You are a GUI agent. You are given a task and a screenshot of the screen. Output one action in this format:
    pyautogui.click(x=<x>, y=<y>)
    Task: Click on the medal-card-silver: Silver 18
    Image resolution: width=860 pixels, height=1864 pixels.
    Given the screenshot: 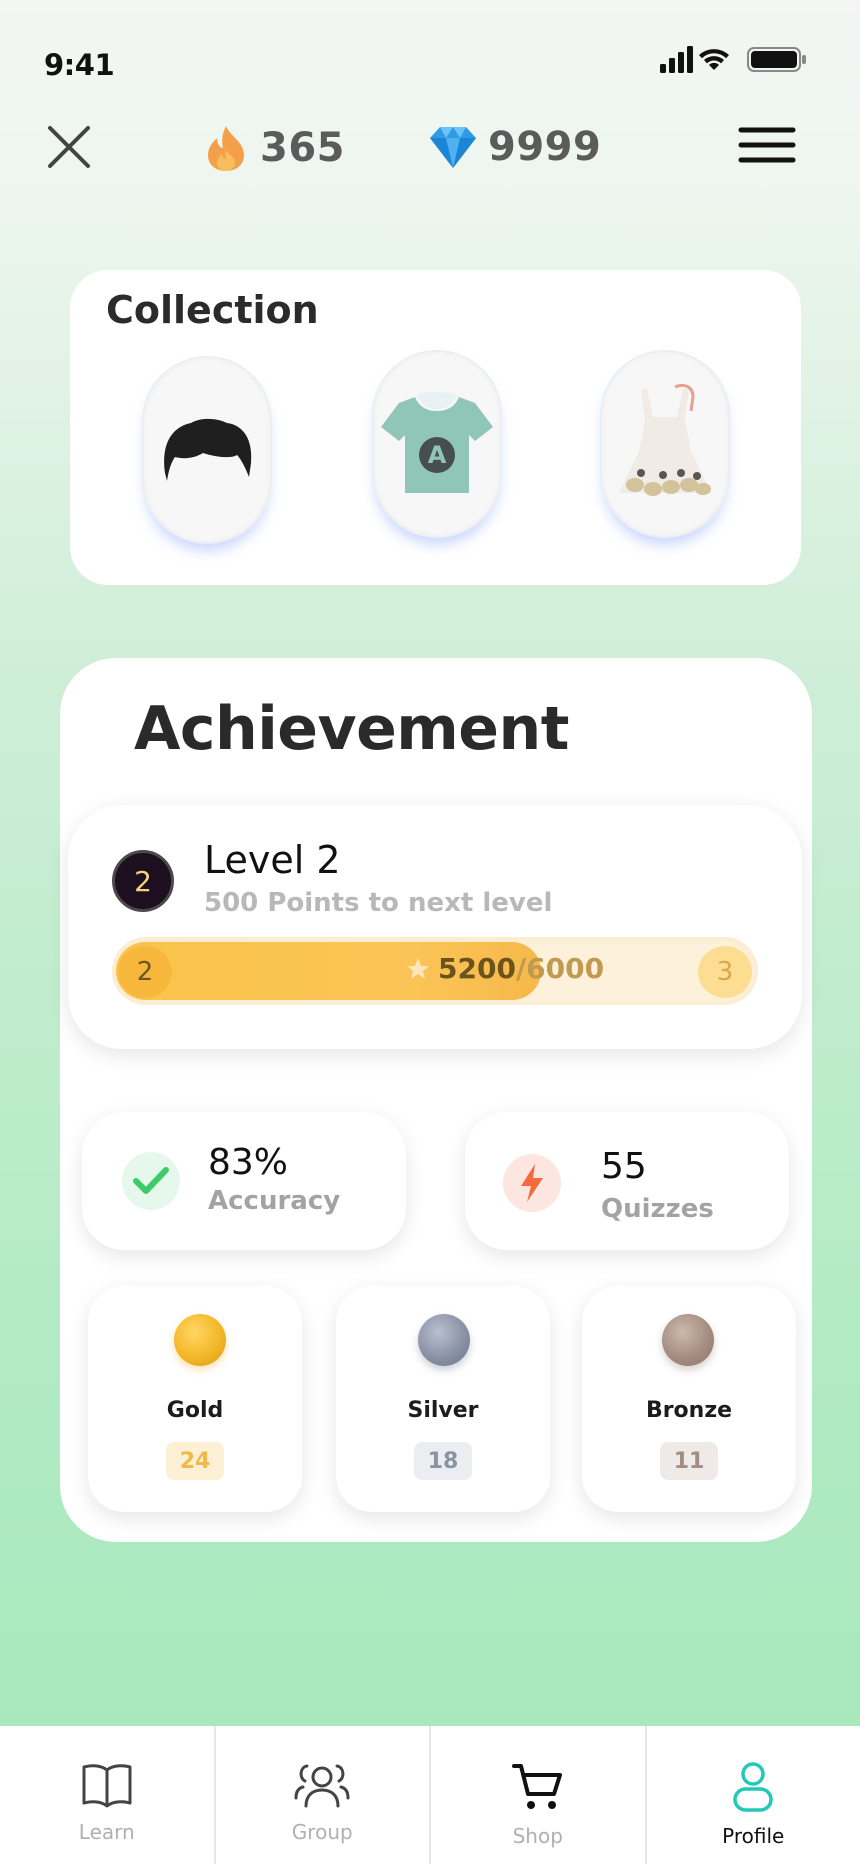 What is the action you would take?
    pyautogui.click(x=443, y=1399)
    